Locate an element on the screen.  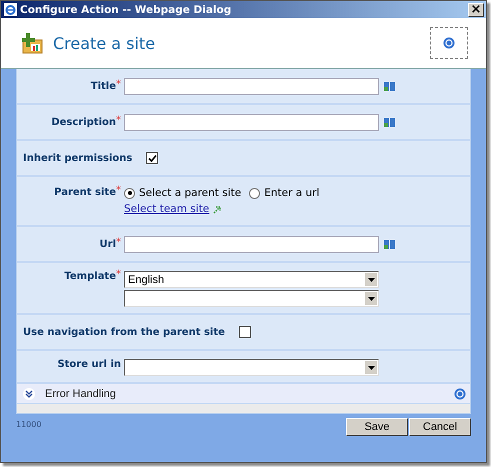
expand-icon is located at coordinates (29, 394).